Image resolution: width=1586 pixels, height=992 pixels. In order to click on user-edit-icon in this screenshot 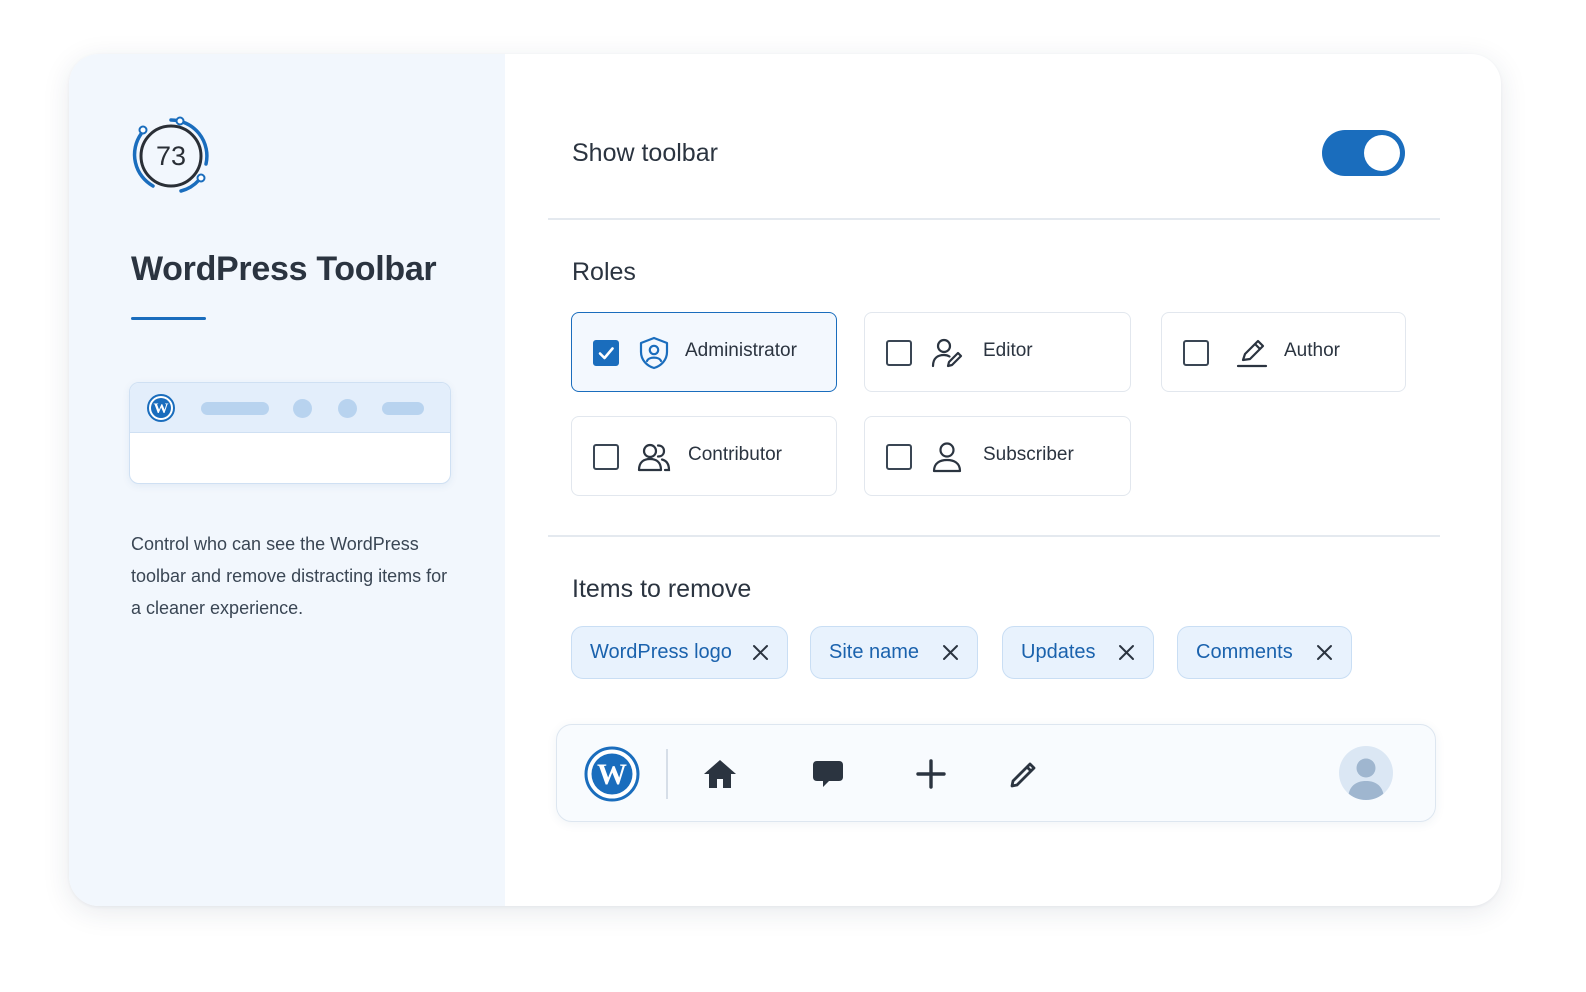, I will do `click(947, 353)`.